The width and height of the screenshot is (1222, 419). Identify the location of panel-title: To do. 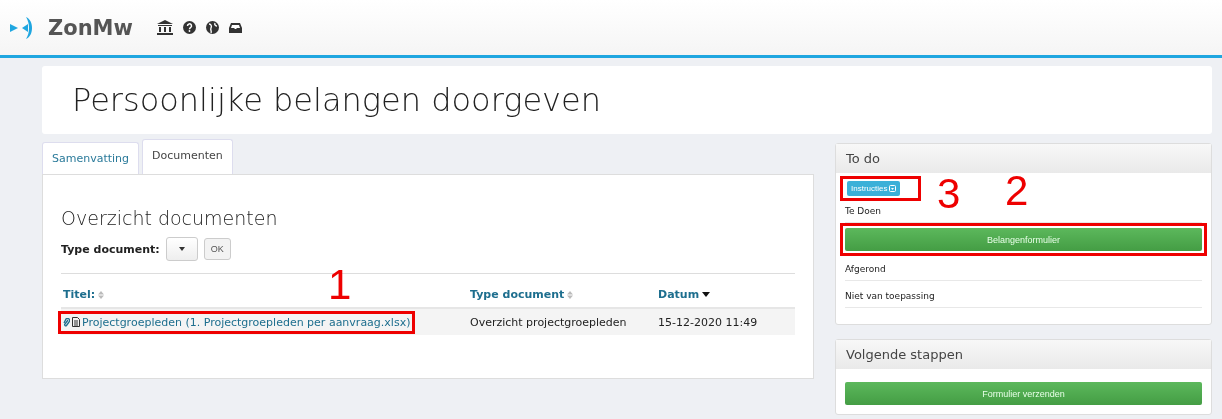
(863, 158).